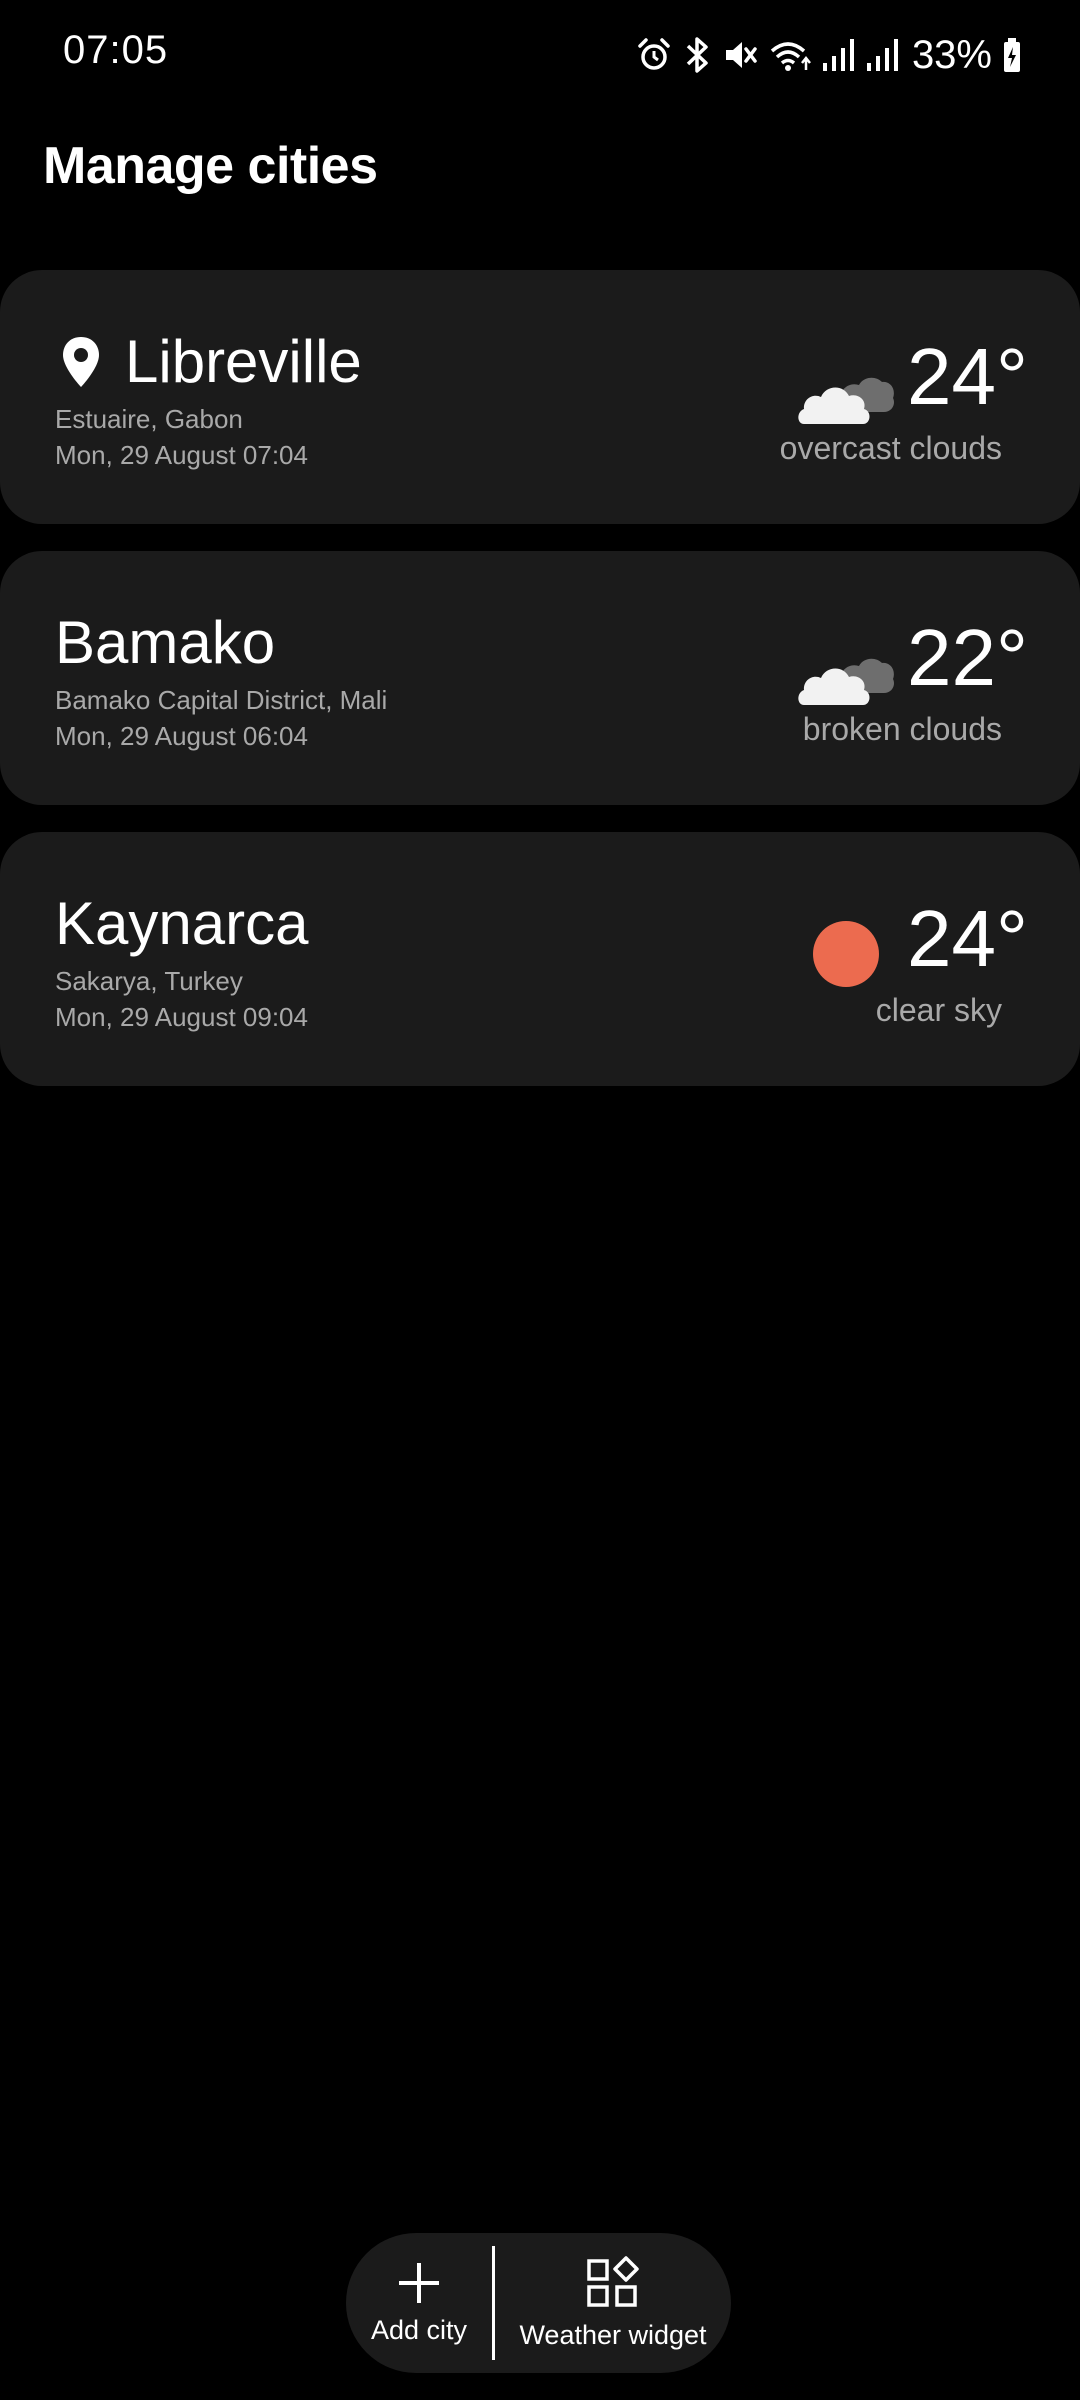 The width and height of the screenshot is (1080, 2400). I want to click on temperature: 22°, so click(967, 657).